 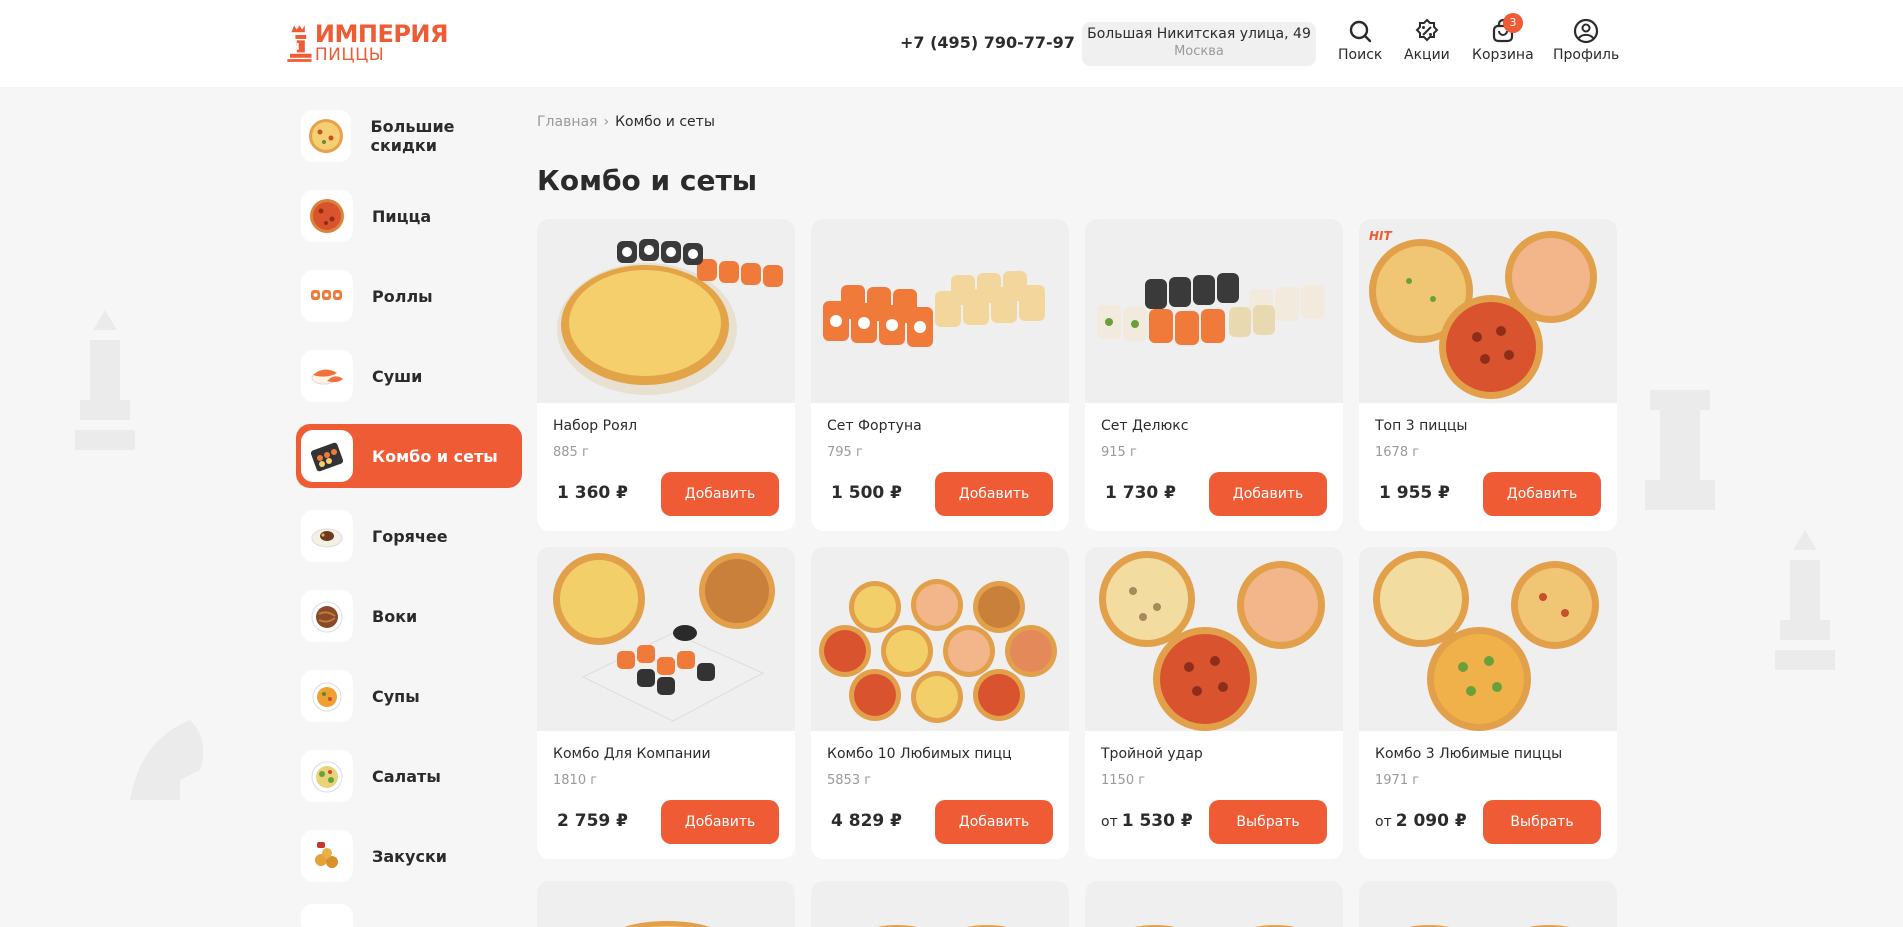 What do you see at coordinates (575, 780) in the screenshot?
I see `product-weight: 1810 г` at bounding box center [575, 780].